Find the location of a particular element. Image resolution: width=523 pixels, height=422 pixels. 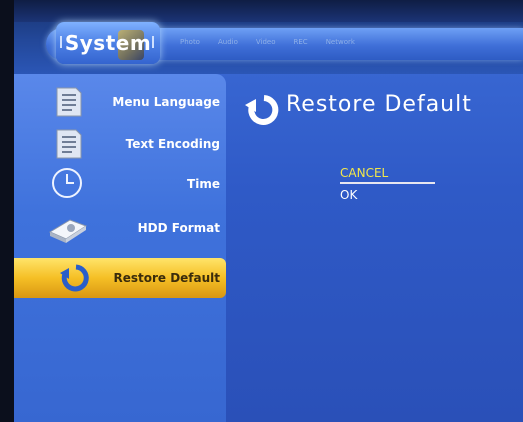

sidebar-item-hdd-format: HDD Format is located at coordinates (120, 228).